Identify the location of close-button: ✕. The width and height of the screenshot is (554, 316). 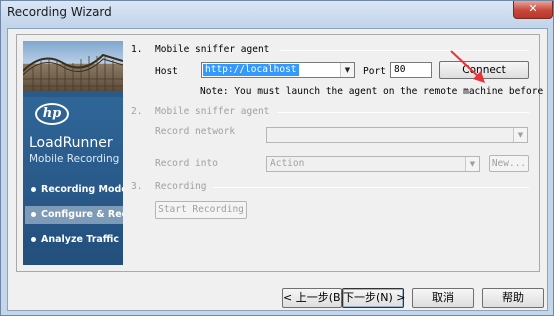
(533, 10).